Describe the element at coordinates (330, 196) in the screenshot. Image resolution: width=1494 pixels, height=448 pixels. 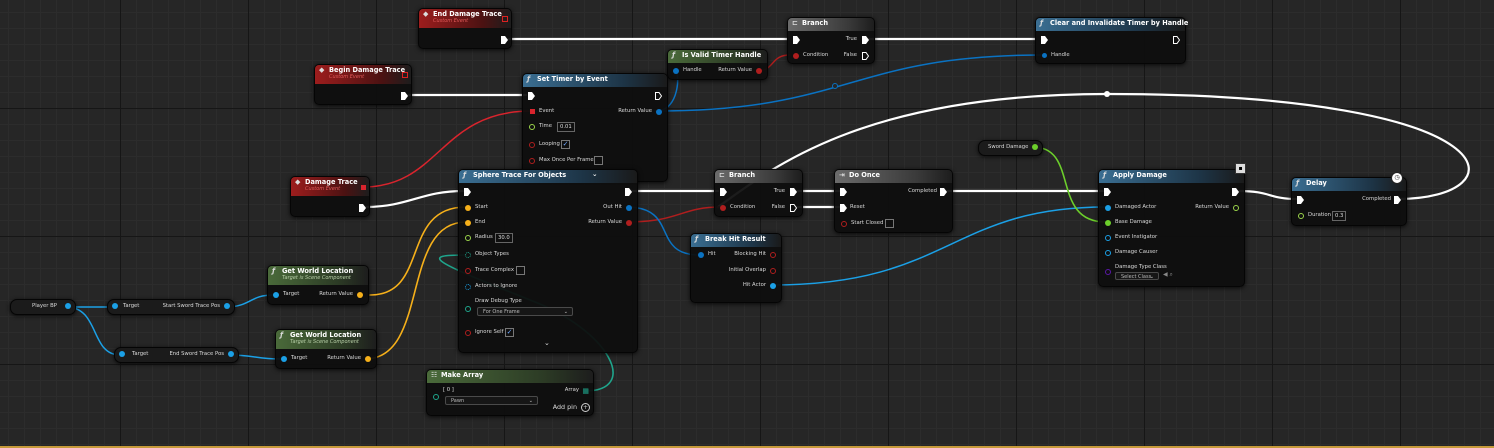
I see `damage-trace-node: ◆ Damage Trace Custom Event` at that location.